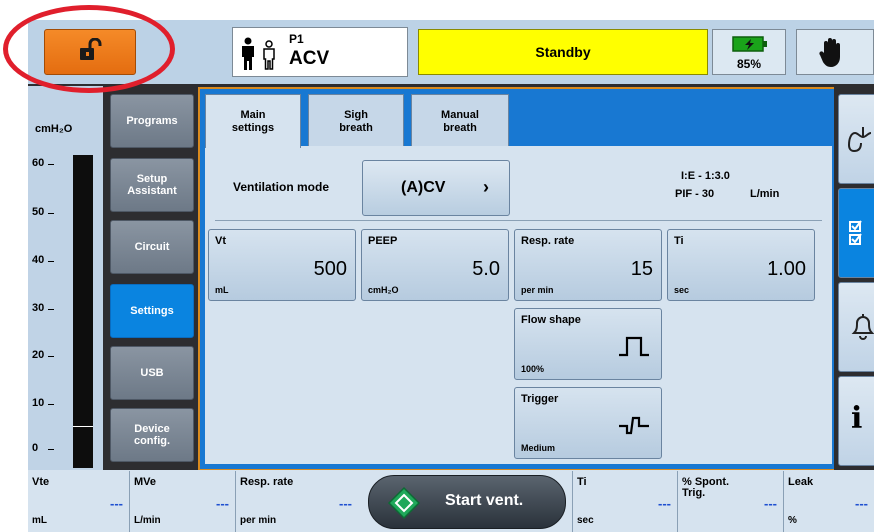 Image resolution: width=874 pixels, height=532 pixels. Describe the element at coordinates (486, 187) in the screenshot. I see `chevron-right-icon: ›` at that location.